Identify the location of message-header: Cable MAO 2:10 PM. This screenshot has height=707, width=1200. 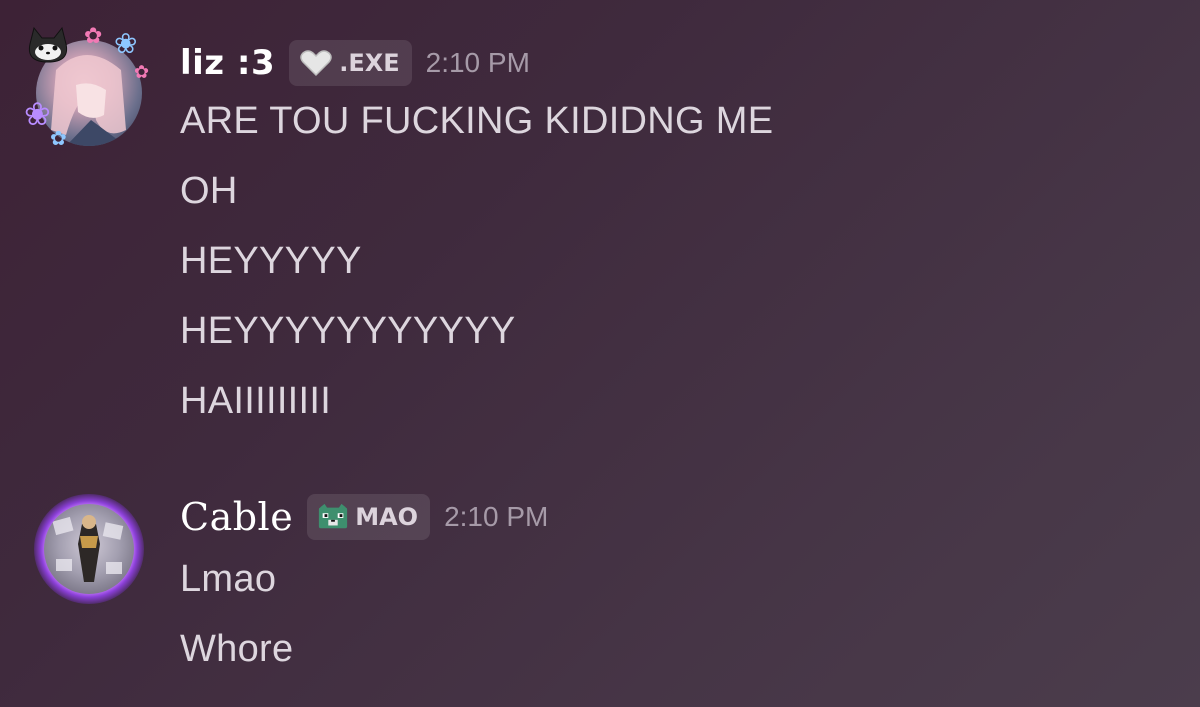
(364, 517).